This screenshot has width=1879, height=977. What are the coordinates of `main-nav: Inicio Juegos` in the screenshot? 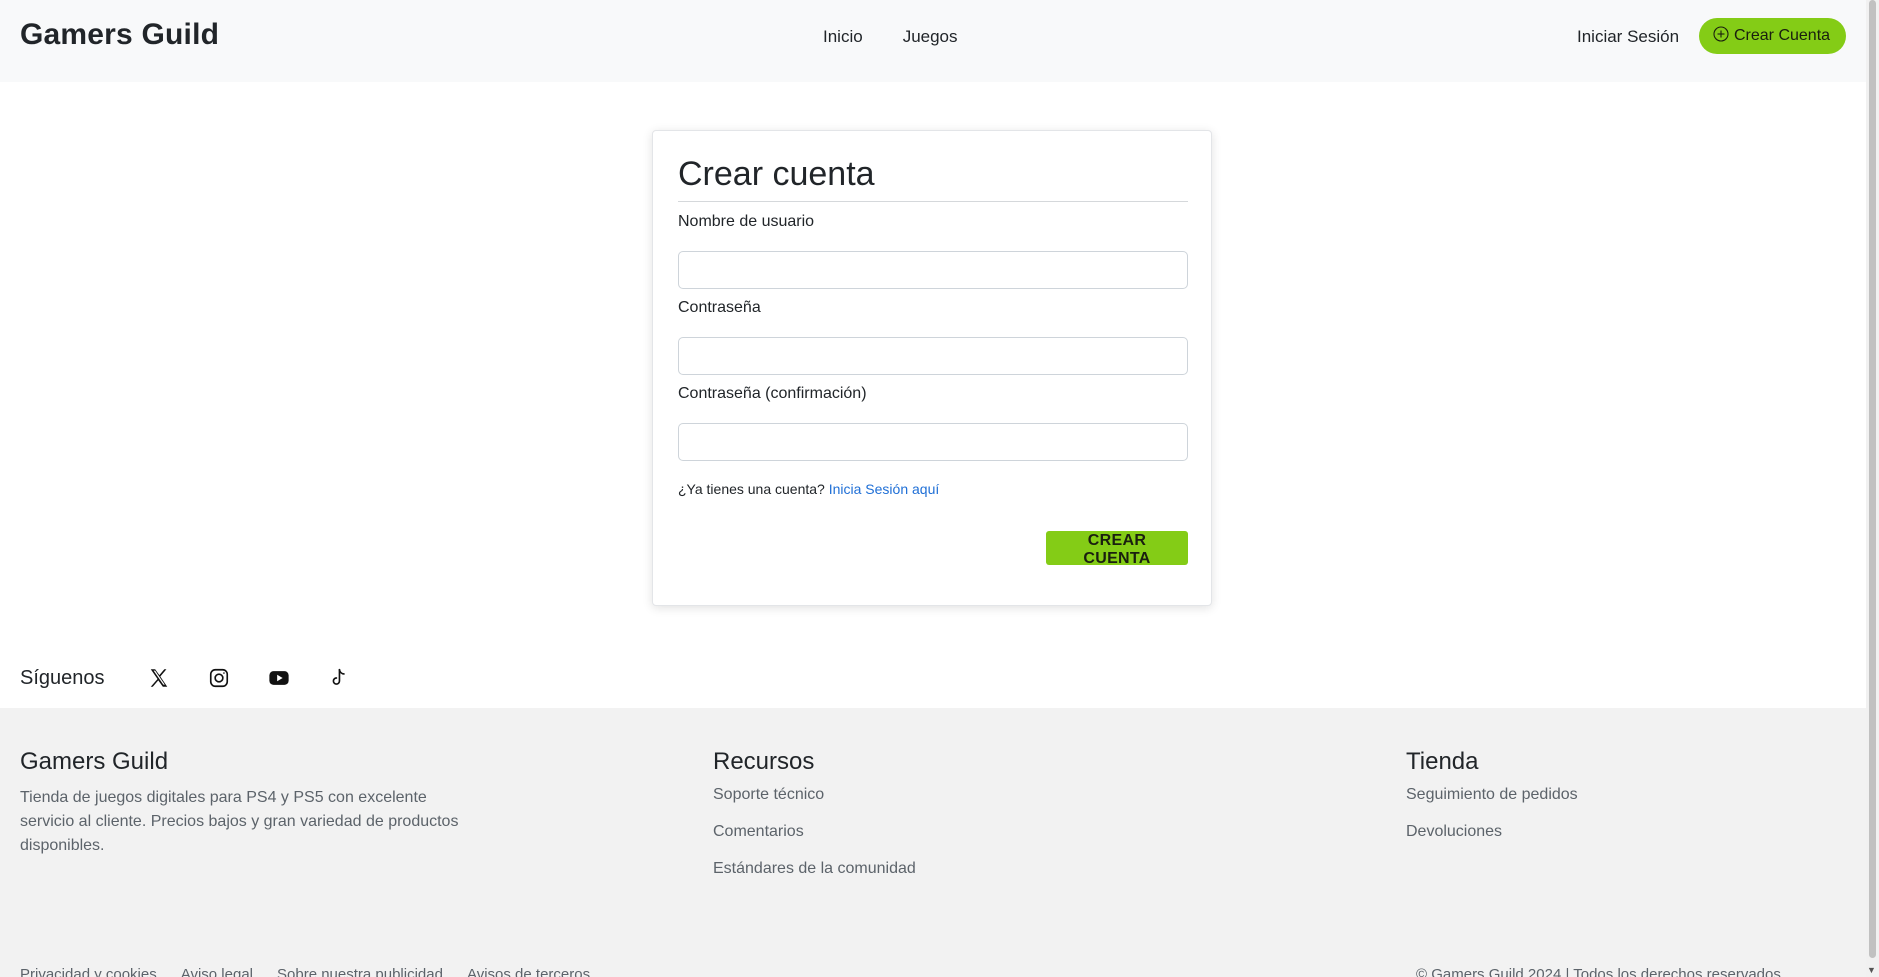 It's located at (890, 37).